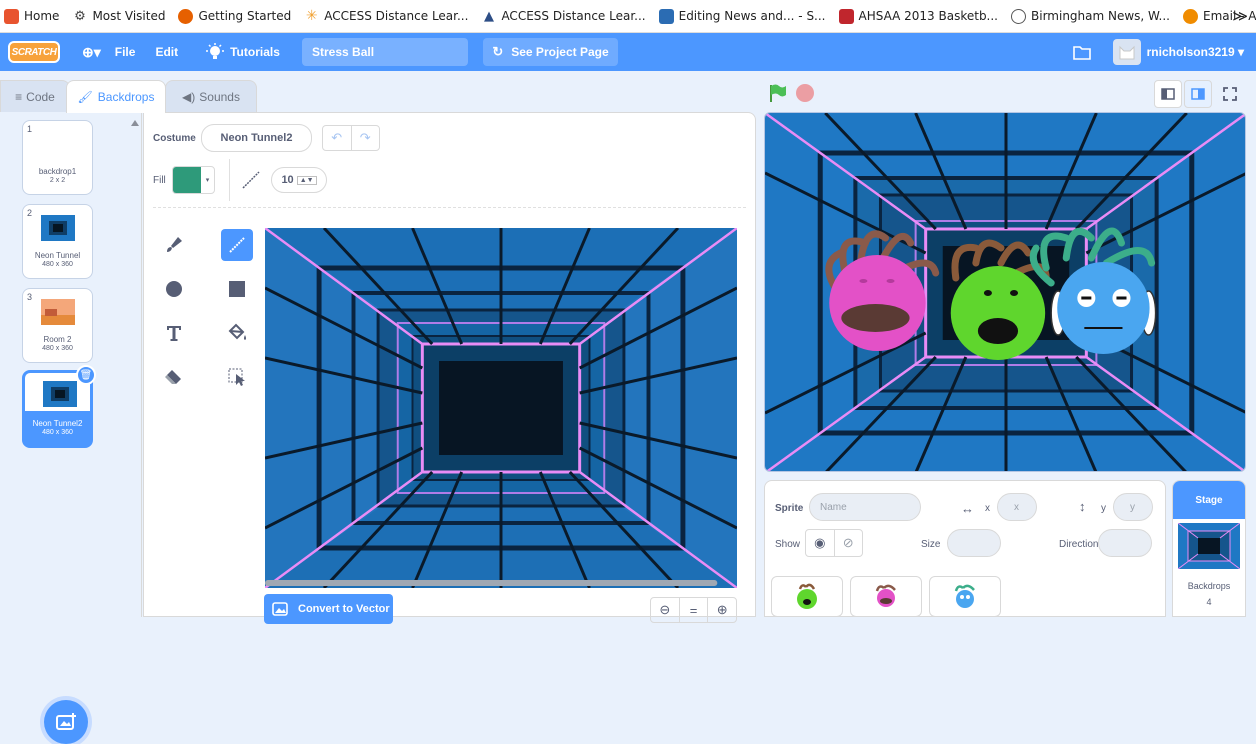 The height and width of the screenshot is (744, 1256). I want to click on select-icon, so click(236, 377).